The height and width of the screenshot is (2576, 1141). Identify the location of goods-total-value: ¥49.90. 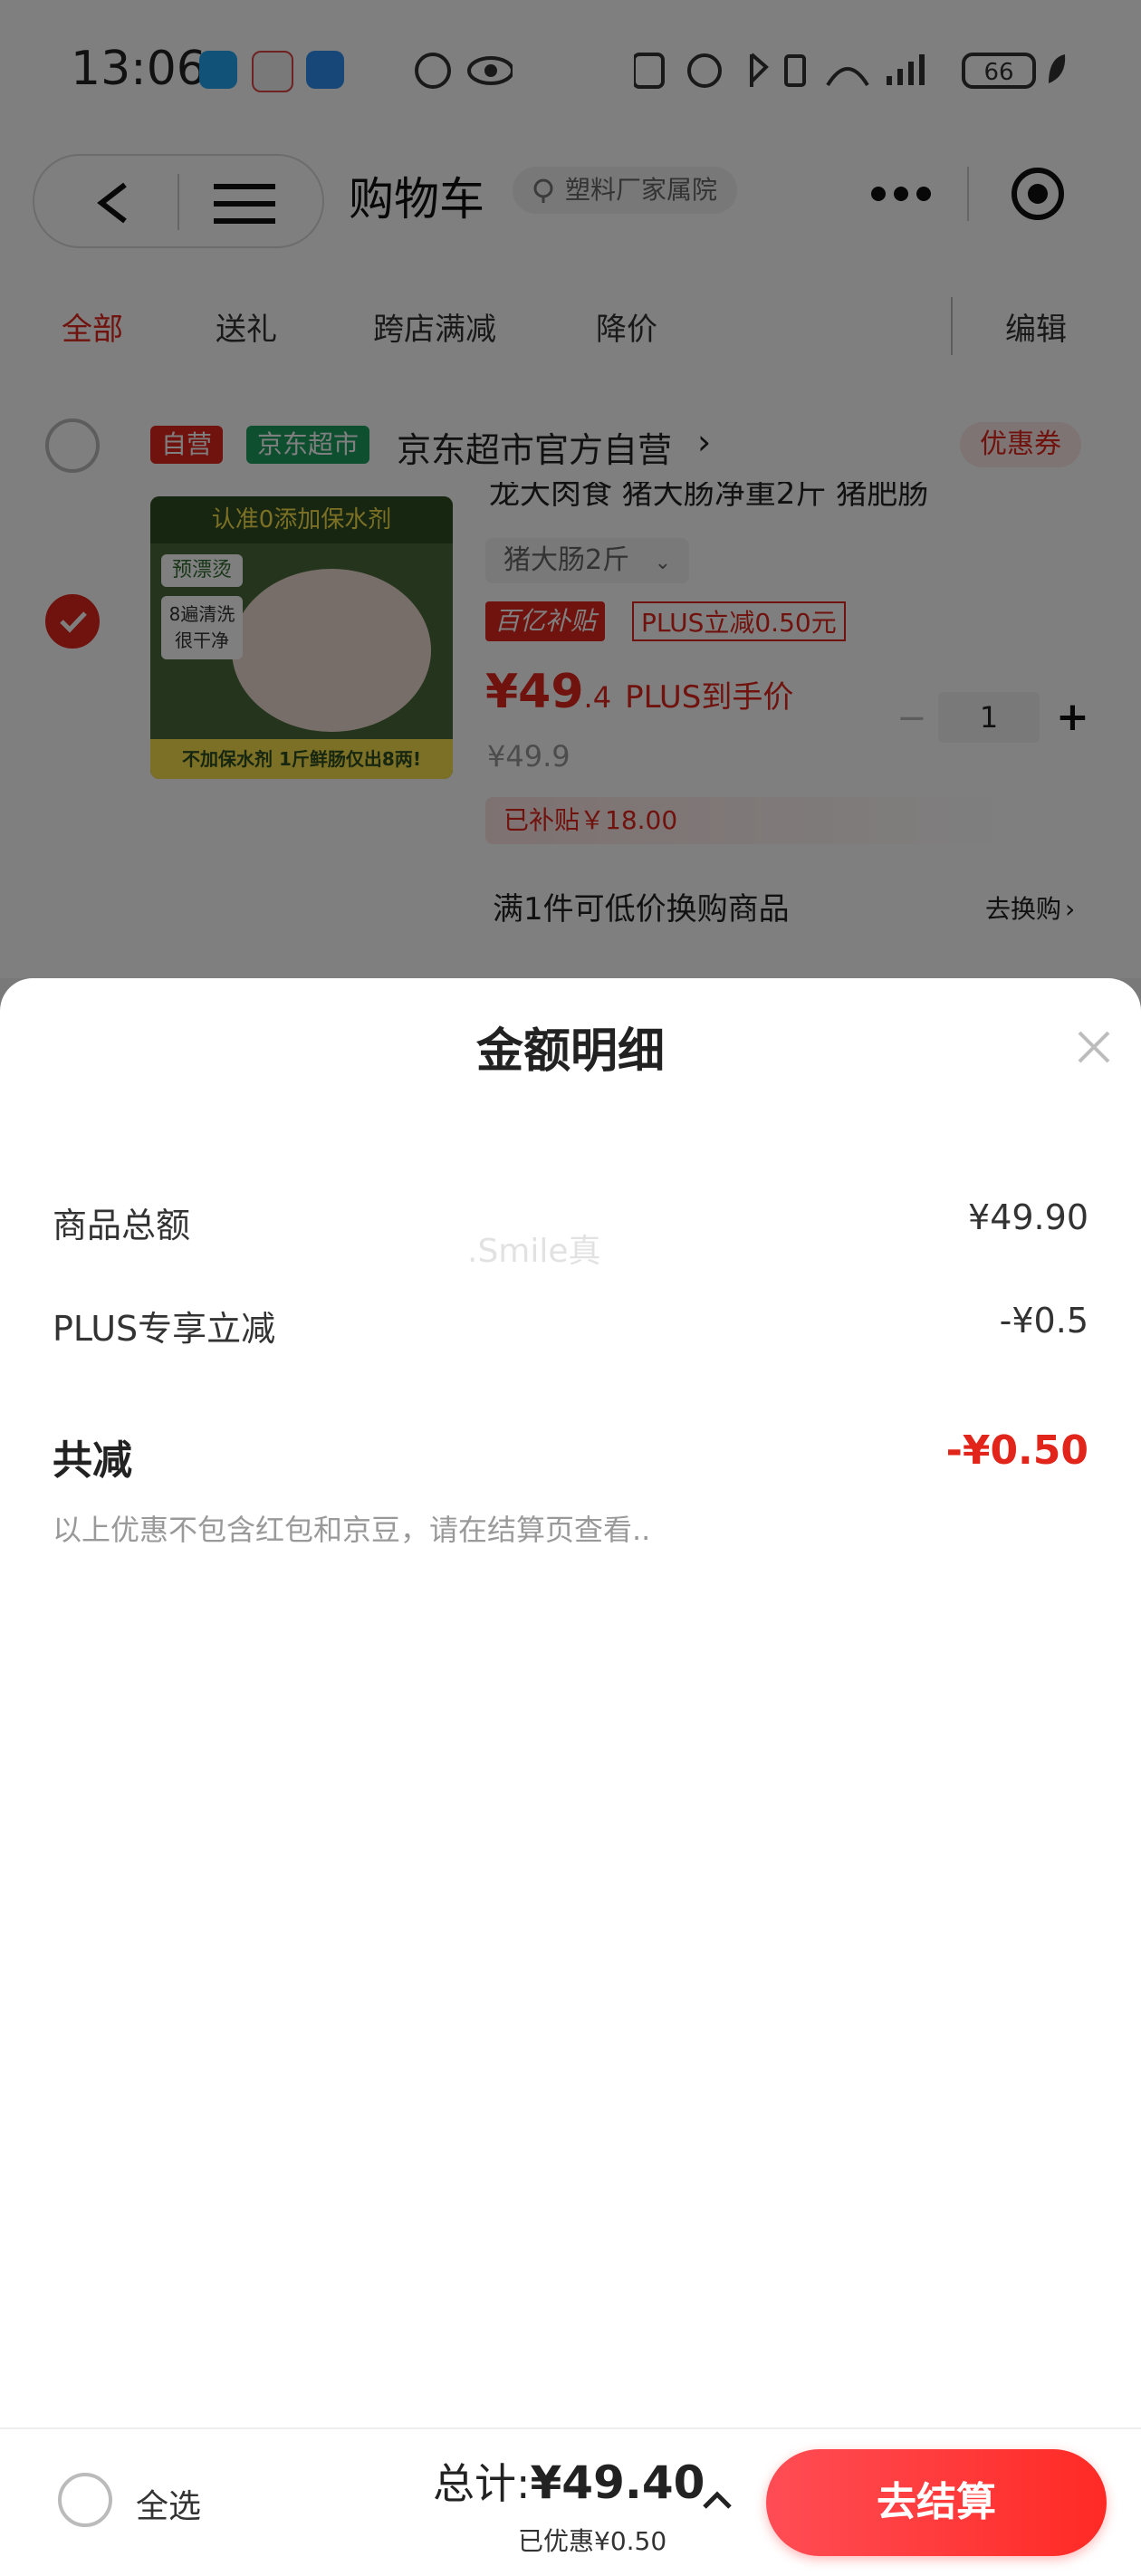
(1028, 1217).